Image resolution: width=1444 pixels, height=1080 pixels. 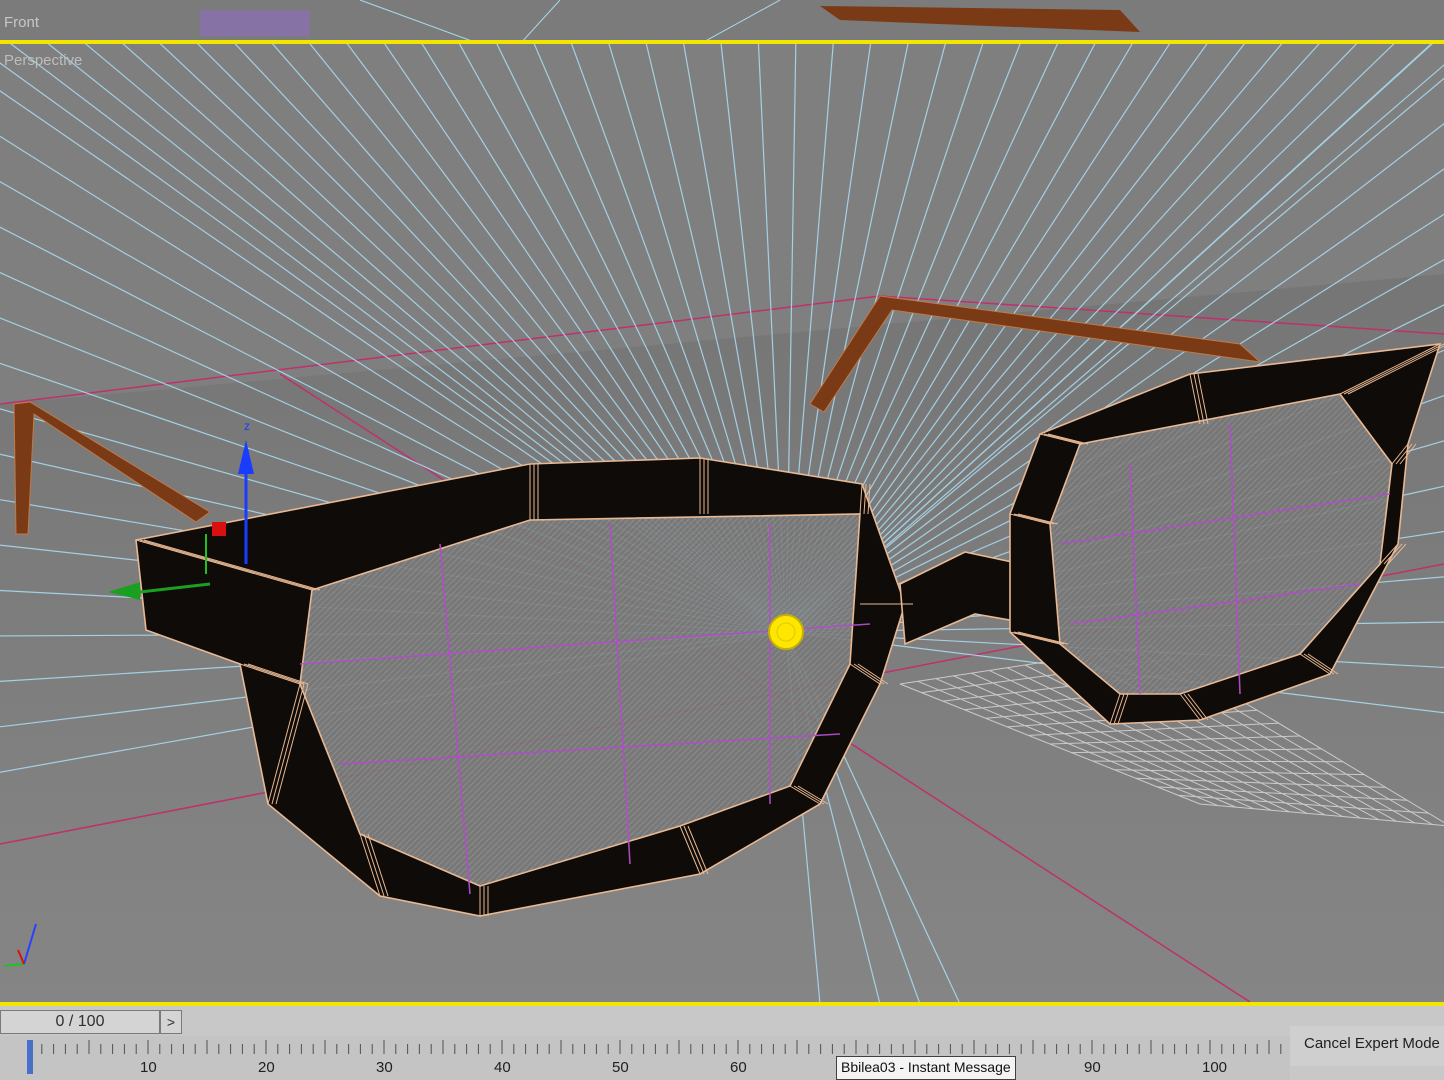 What do you see at coordinates (670, 20) in the screenshot?
I see `front-viewport-scene` at bounding box center [670, 20].